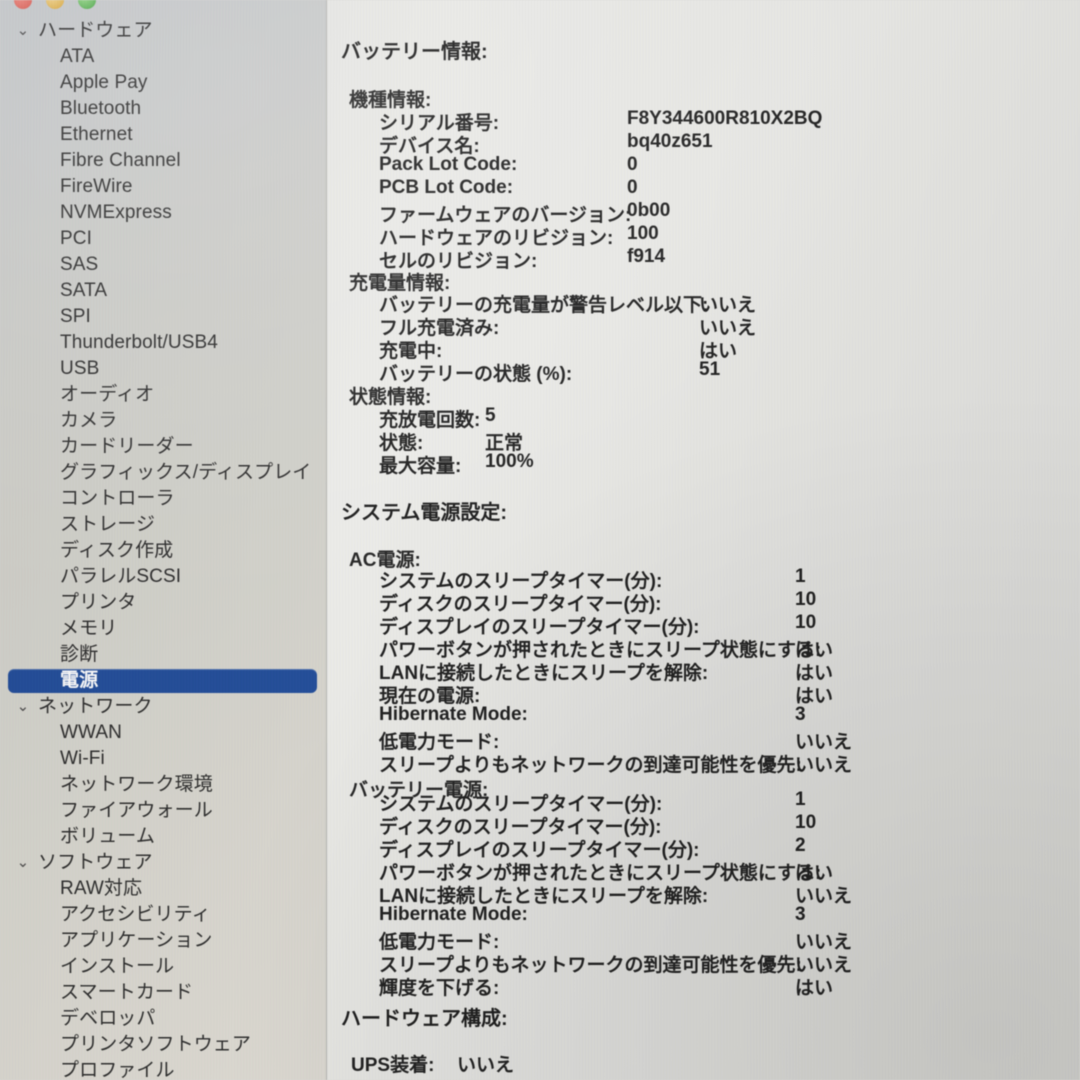  I want to click on sidebar-item-16: カードリーダー, so click(163, 447).